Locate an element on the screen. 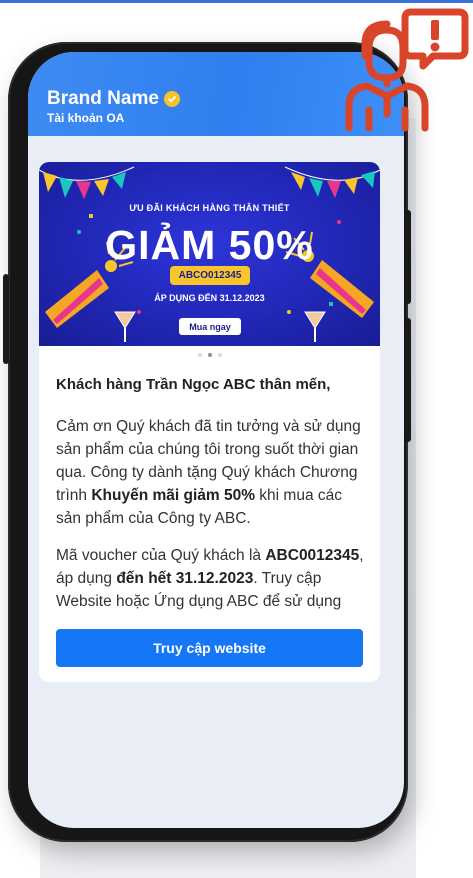 The image size is (473, 878). account-type: Tài khoản OA is located at coordinates (86, 118).